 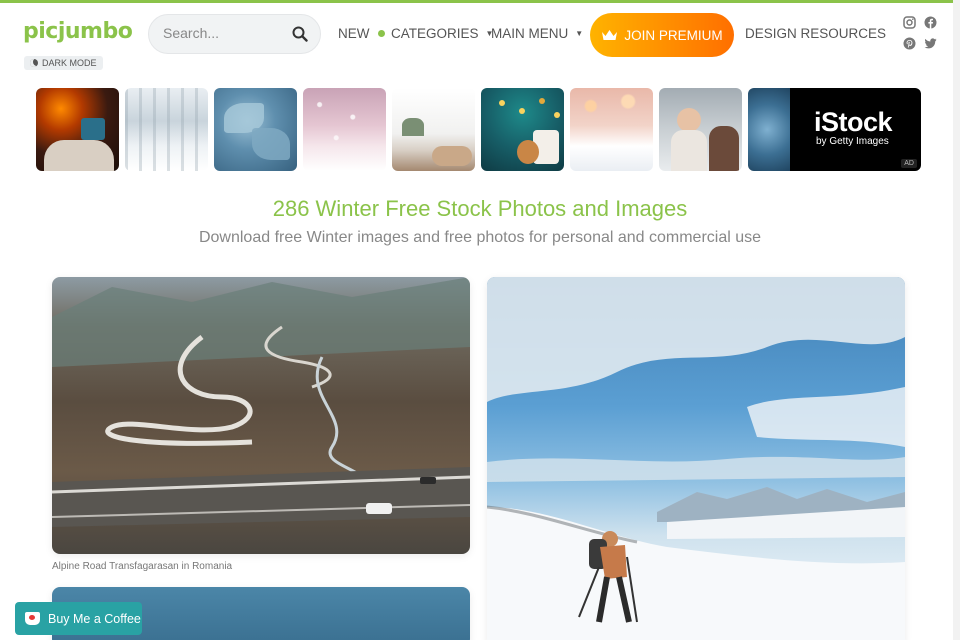 What do you see at coordinates (480, 208) in the screenshot?
I see `page-title: 286 Winter Free Stock Photos and Images` at bounding box center [480, 208].